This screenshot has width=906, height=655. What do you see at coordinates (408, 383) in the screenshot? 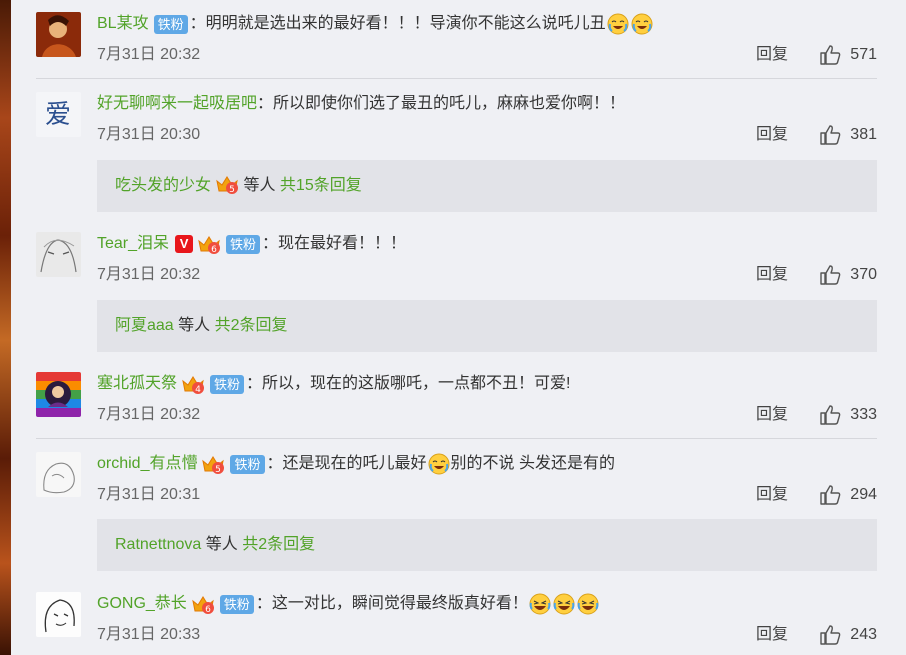
I see `comment-text: ：所以，现在的这版哪吒，一点都不丑！可爱!` at bounding box center [408, 383].